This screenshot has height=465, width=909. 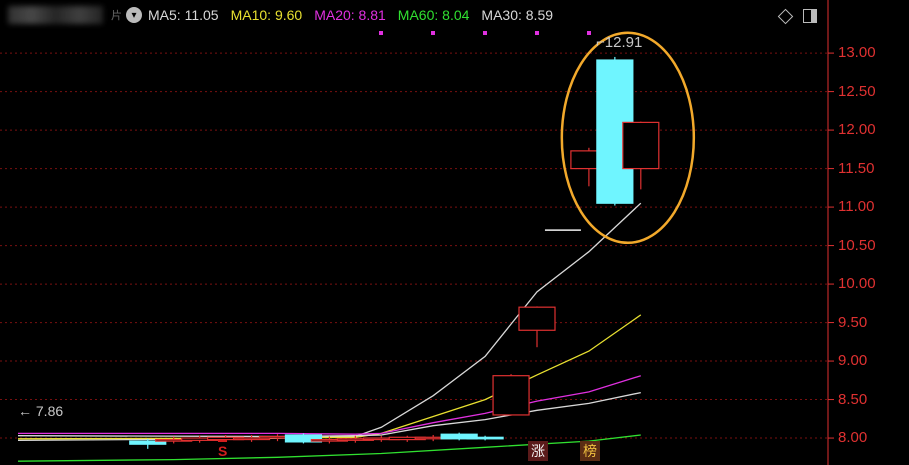 What do you see at coordinates (538, 451) in the screenshot?
I see `limit-up-badge: 涨` at bounding box center [538, 451].